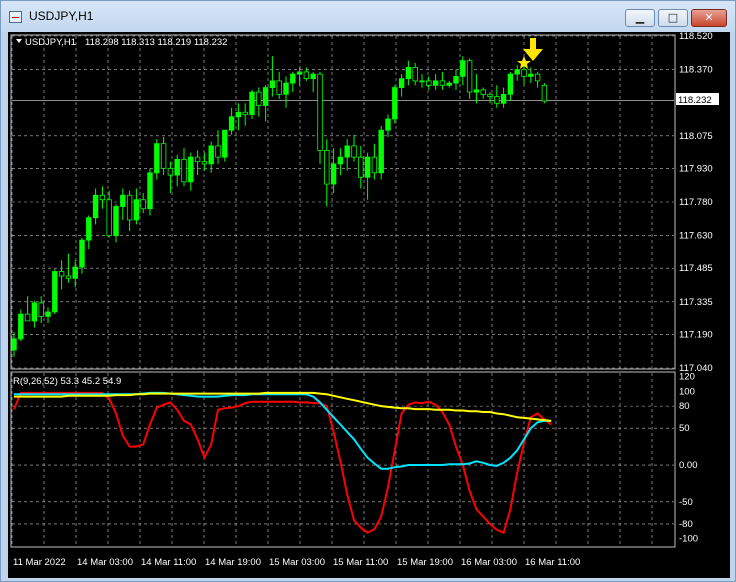  Describe the element at coordinates (696, 168) in the screenshot. I see `price-tick-label: 117.930` at that location.